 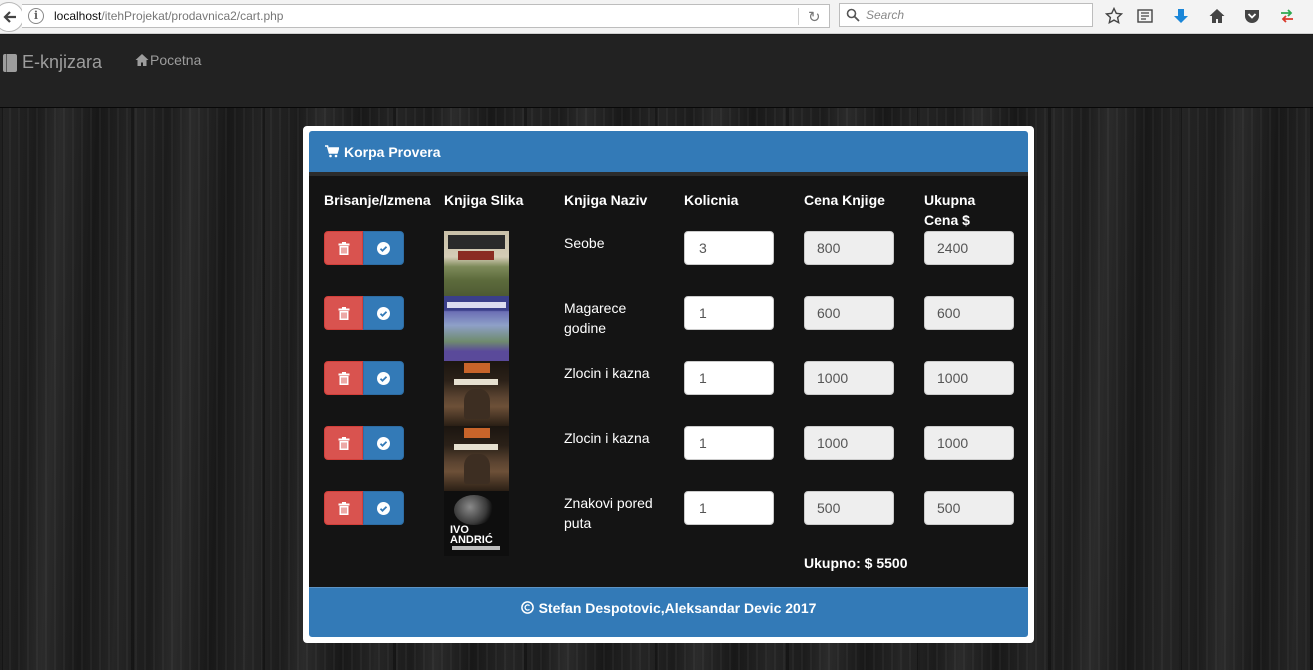 I want to click on back-button, so click(x=12, y=17).